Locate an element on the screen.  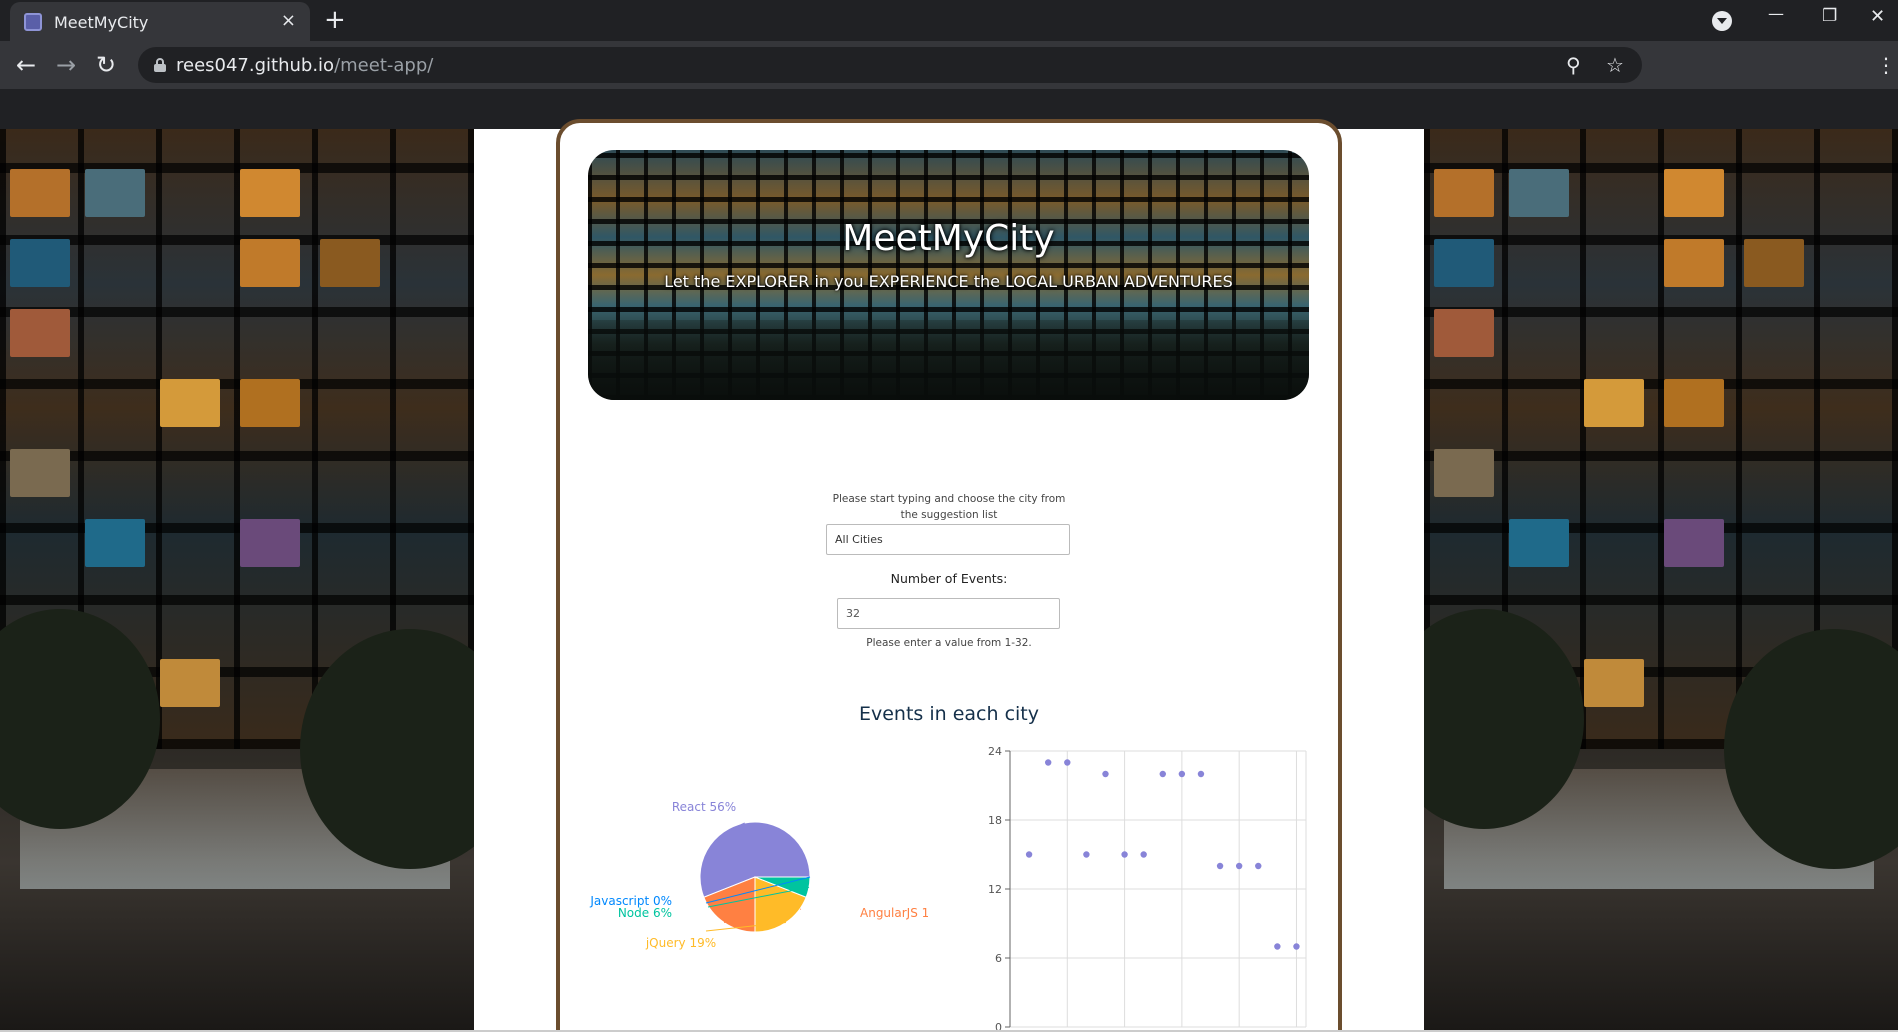
pie-label-react: React 56% is located at coordinates (704, 807).